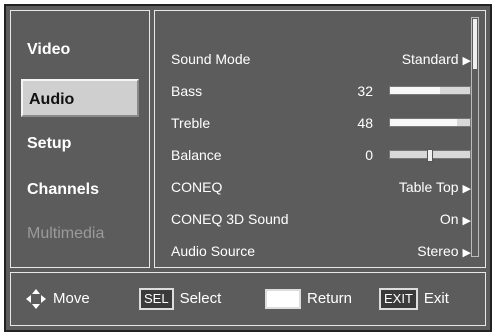  I want to click on exit-hint: EXIT Exit, so click(414, 299).